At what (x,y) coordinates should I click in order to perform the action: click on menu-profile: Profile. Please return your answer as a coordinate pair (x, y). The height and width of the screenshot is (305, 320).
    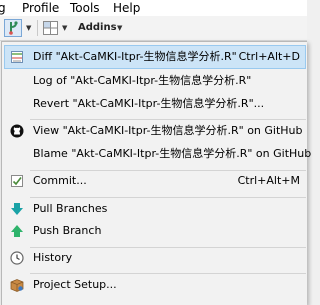
    Looking at the image, I should click on (40, 8).